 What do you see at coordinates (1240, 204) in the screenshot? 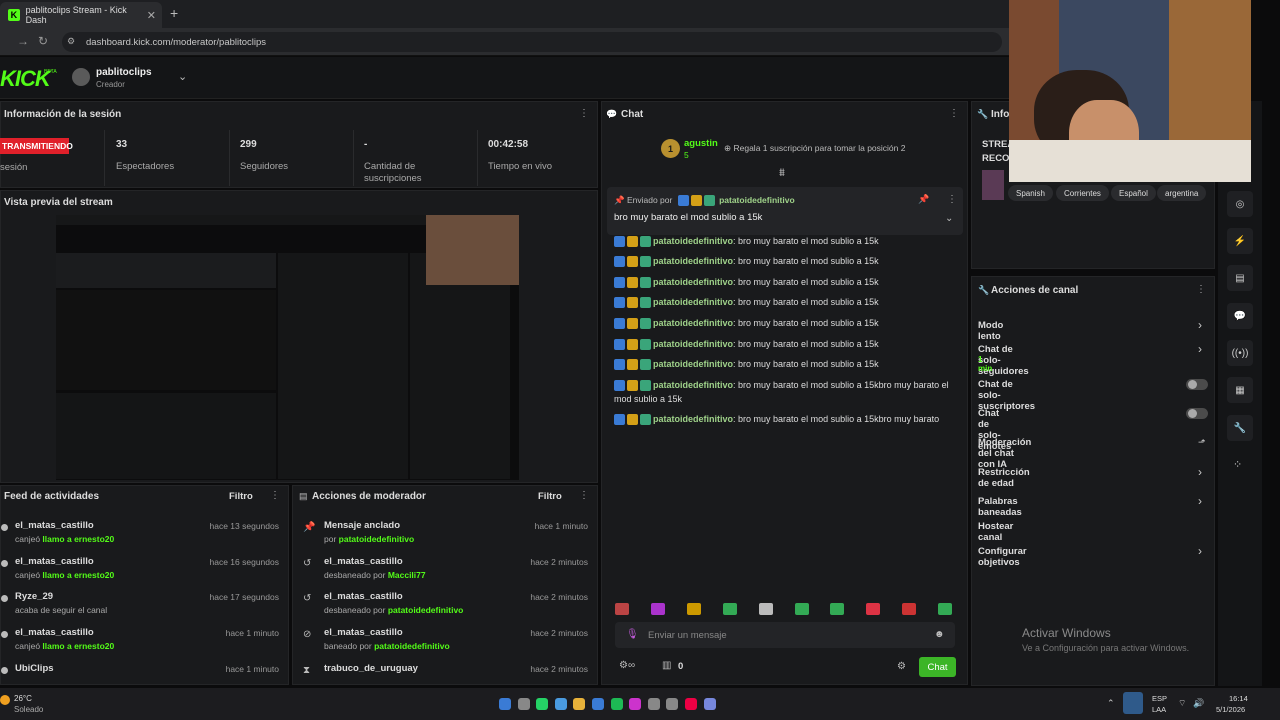
I see `target-icon: ◎` at bounding box center [1240, 204].